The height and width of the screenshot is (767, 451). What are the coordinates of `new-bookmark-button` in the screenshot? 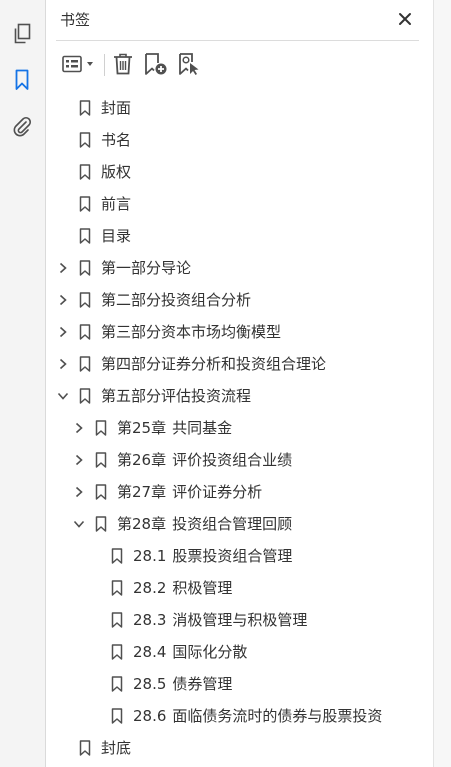 It's located at (156, 64).